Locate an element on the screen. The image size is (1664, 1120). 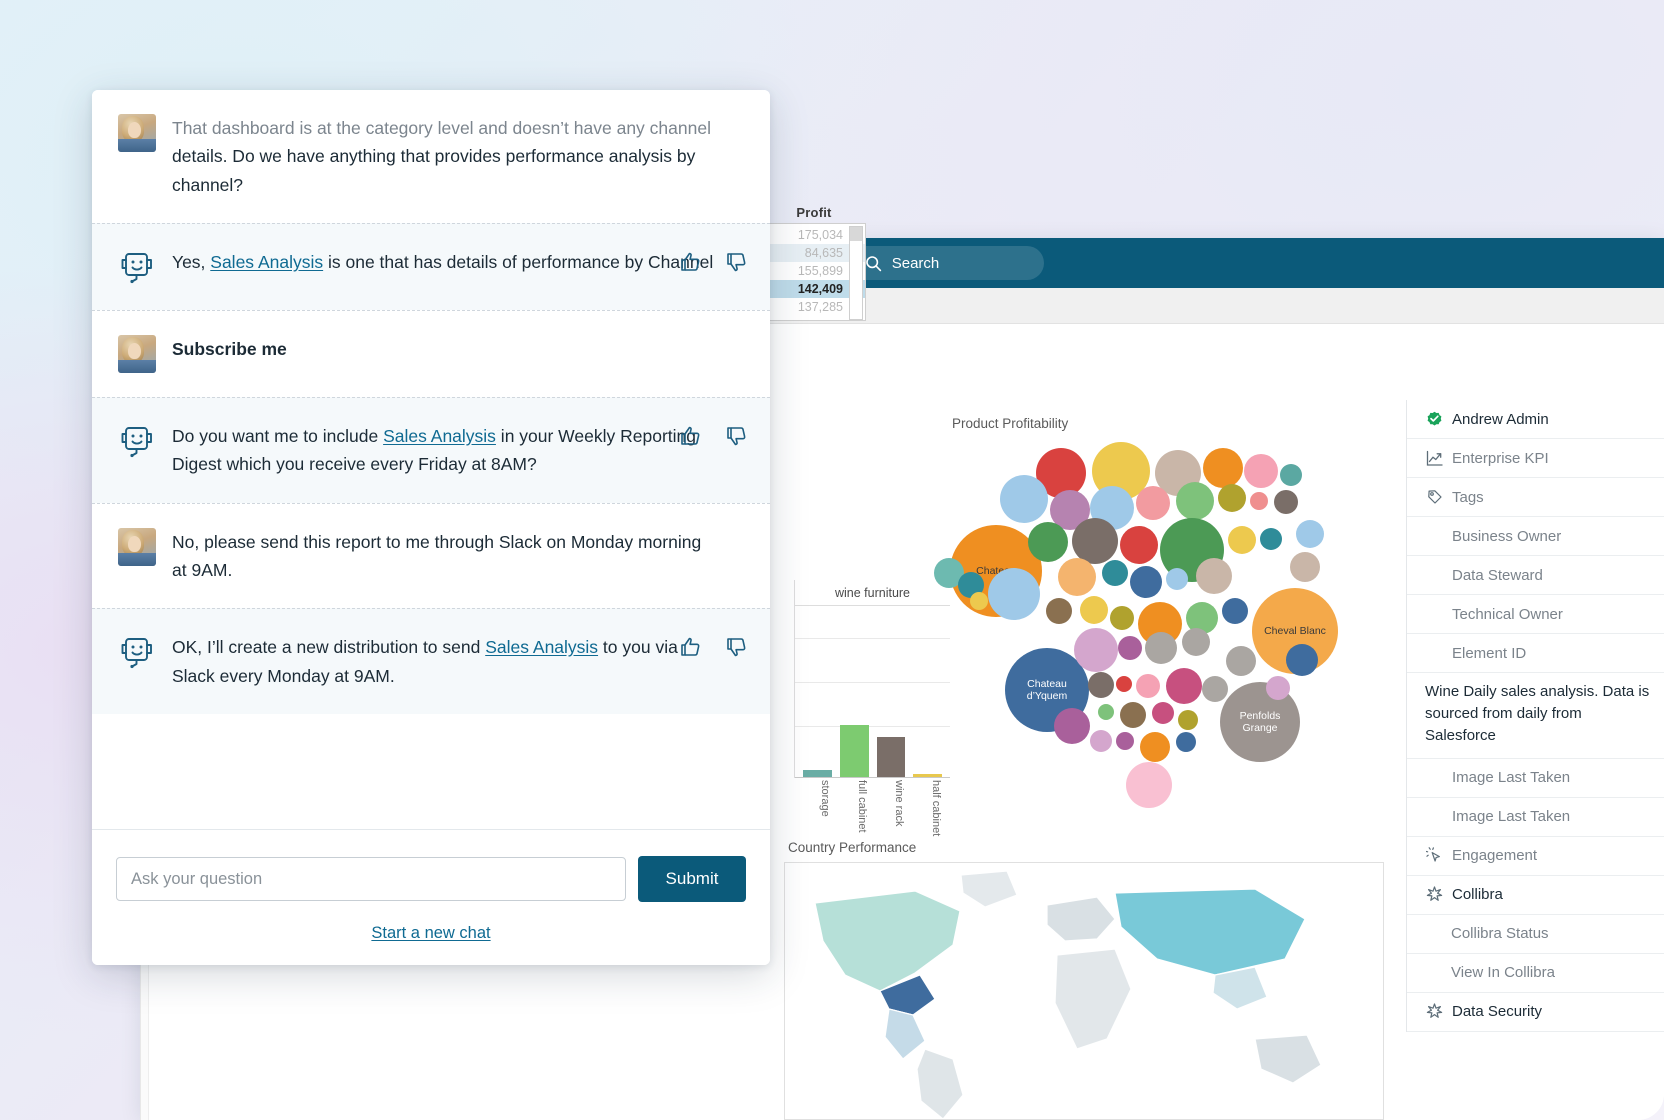
metadata-row-tags: Tags is located at coordinates (1535, 497).